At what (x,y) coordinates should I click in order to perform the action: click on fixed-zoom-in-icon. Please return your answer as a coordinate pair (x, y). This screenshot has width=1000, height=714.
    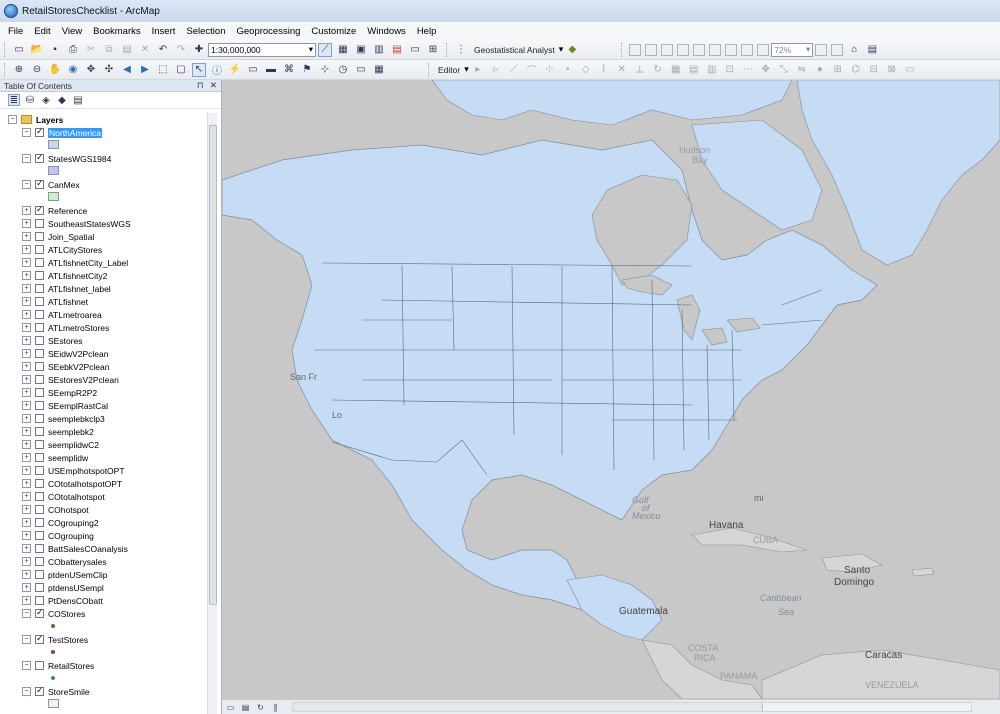
    Looking at the image, I should click on (715, 49).